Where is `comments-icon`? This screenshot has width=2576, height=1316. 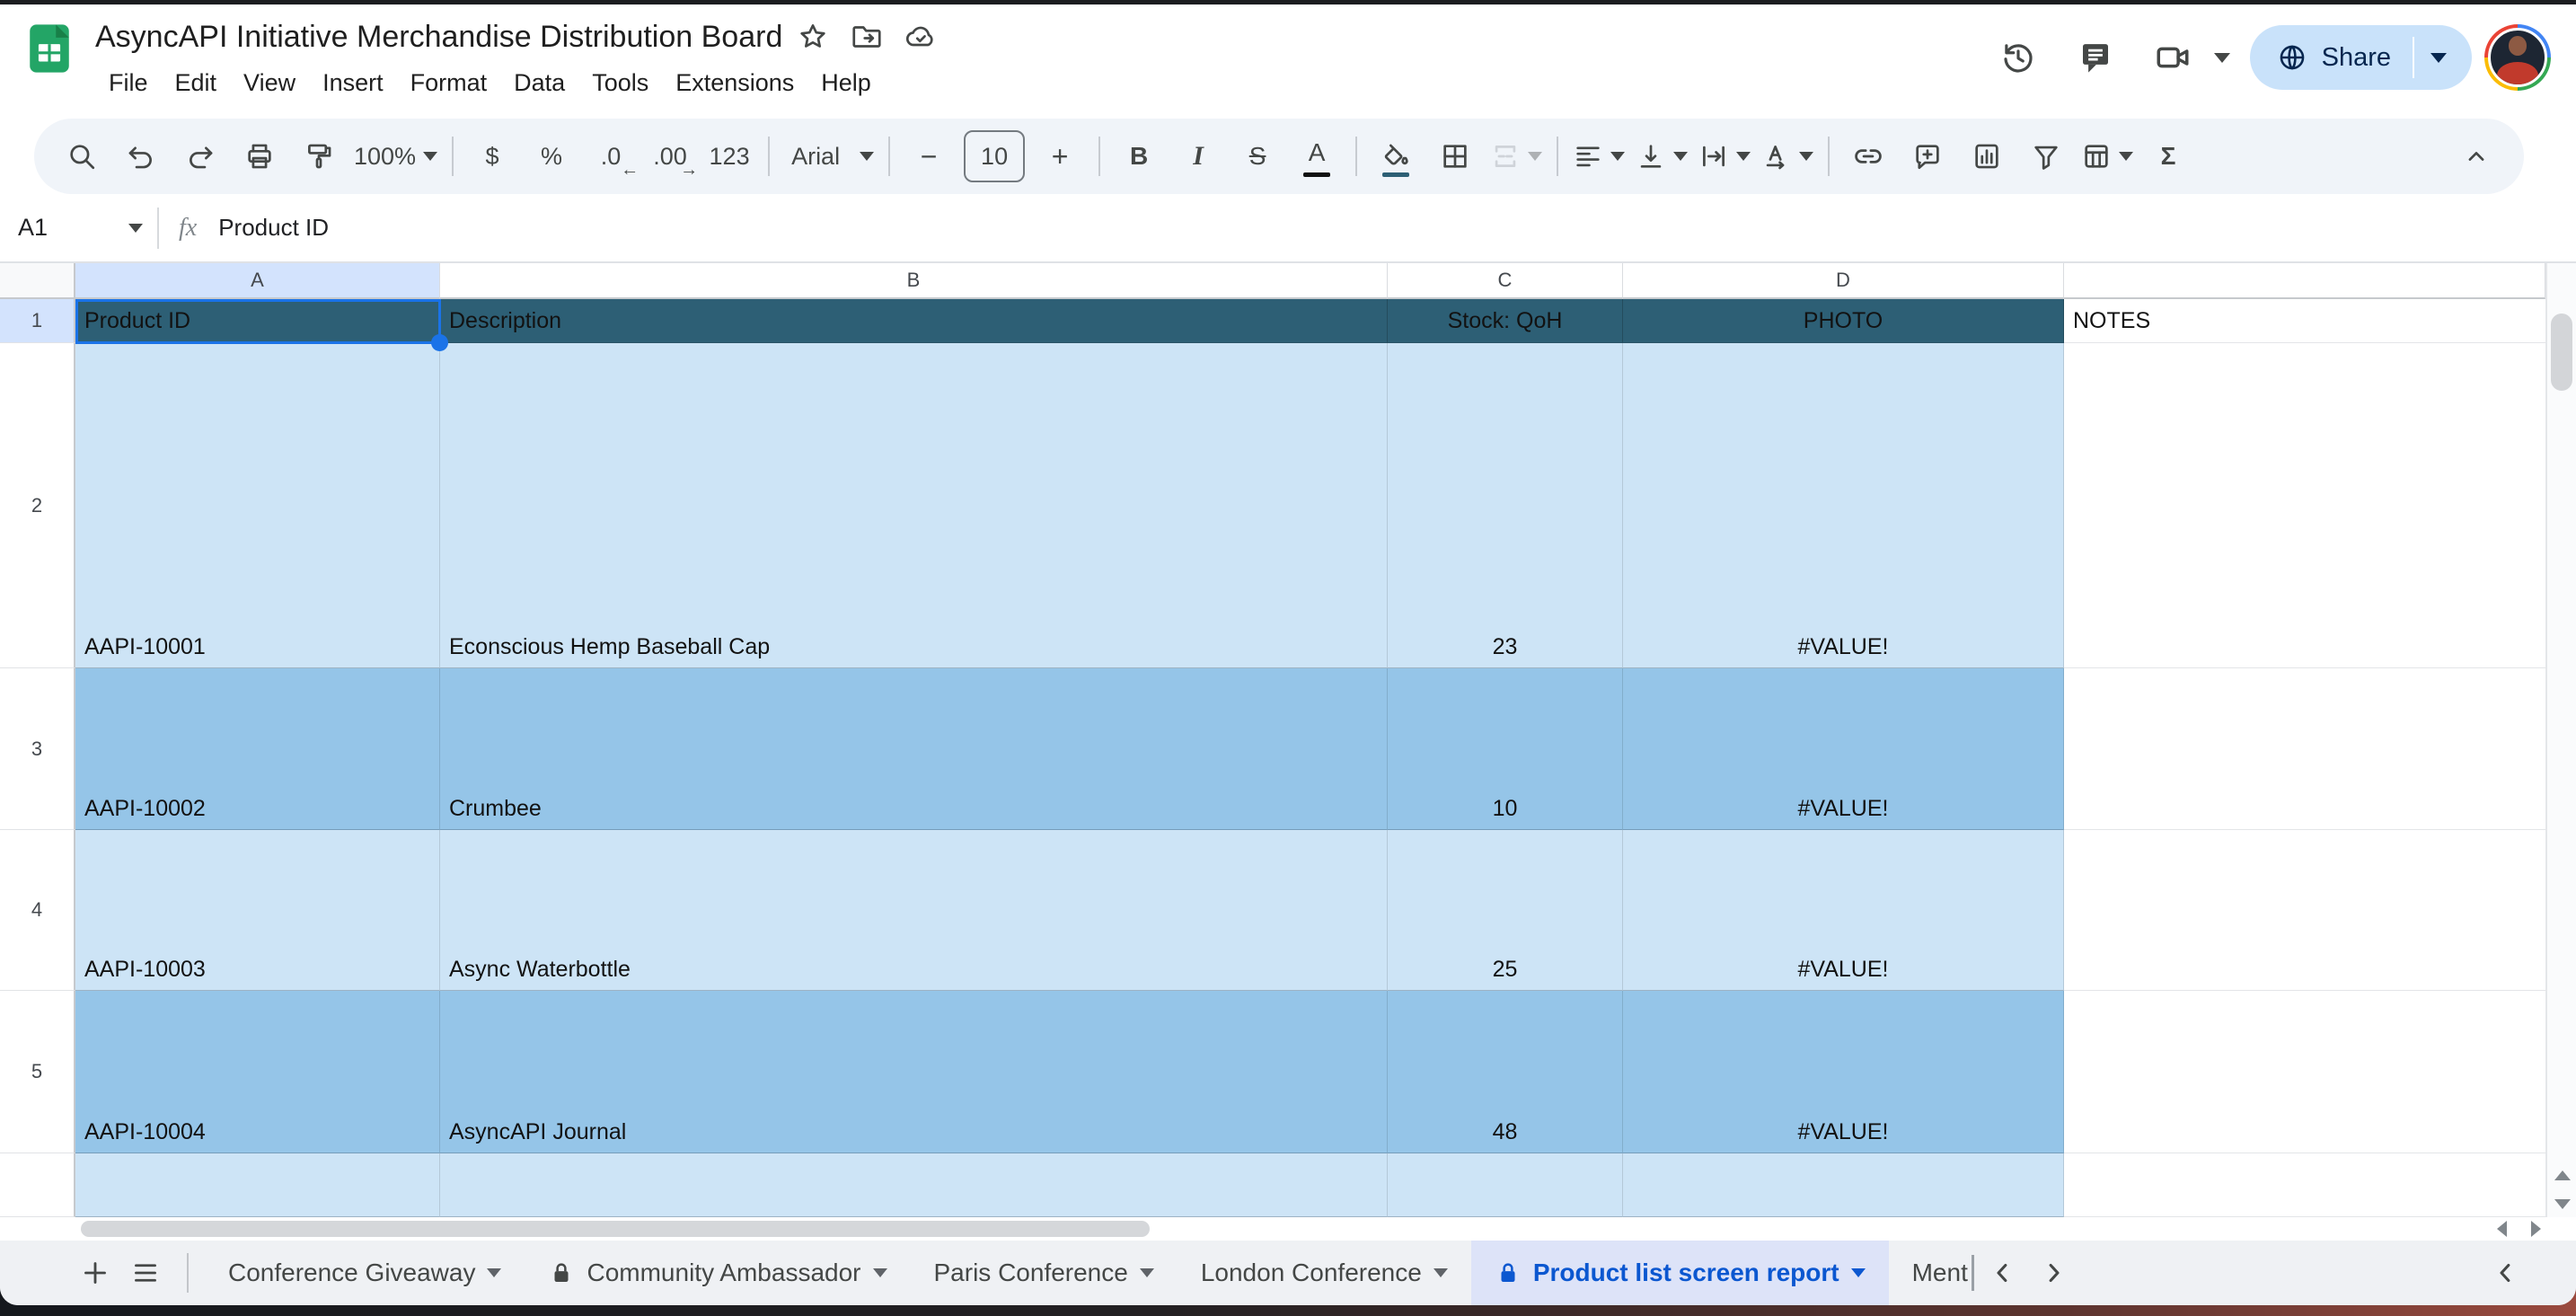 comments-icon is located at coordinates (2095, 57).